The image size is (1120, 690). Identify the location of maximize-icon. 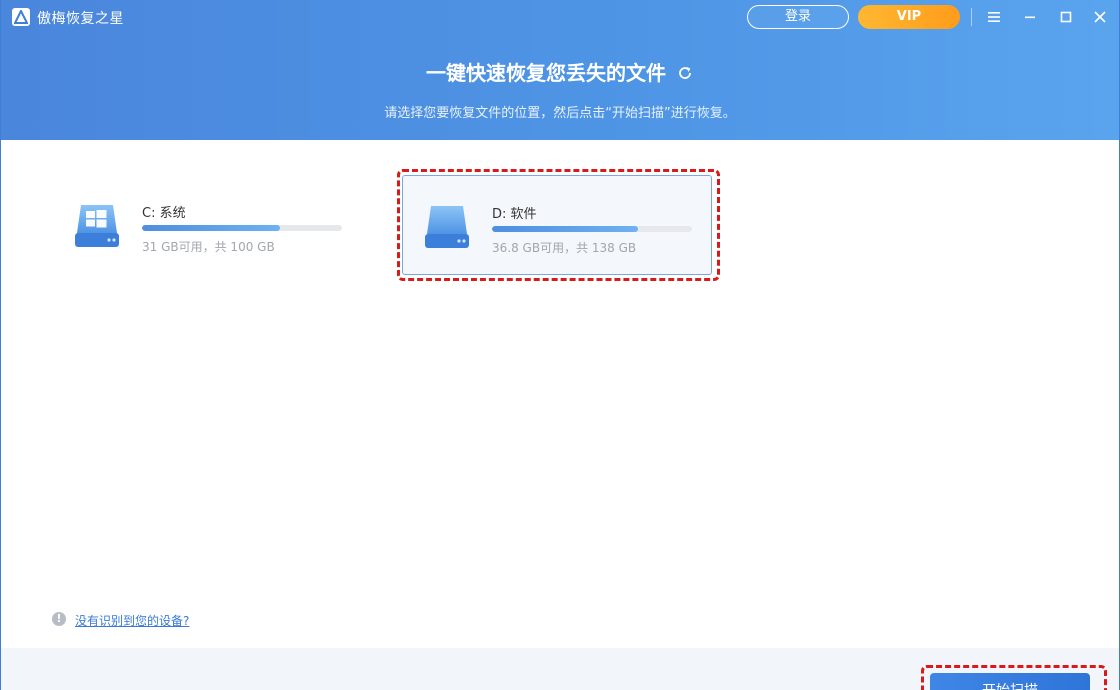
(1066, 17).